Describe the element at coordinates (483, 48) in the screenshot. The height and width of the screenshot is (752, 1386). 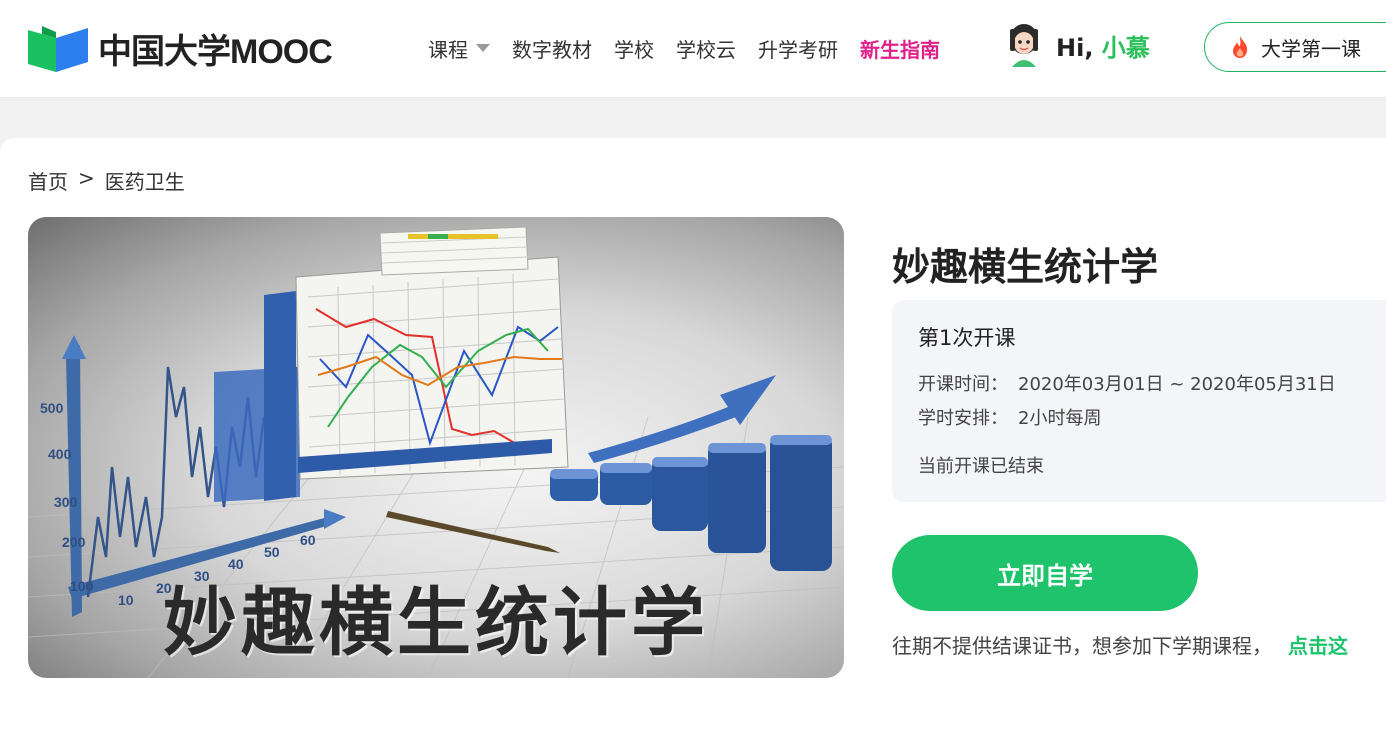
I see `chevron-down-icon` at that location.